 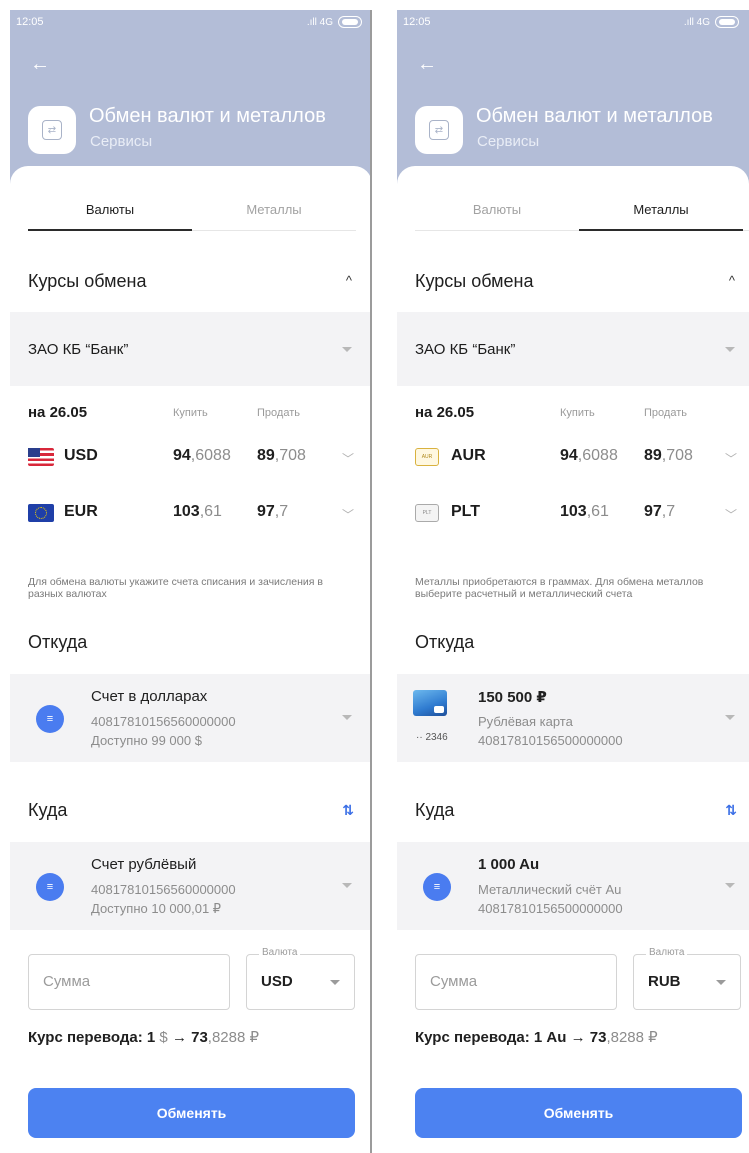 I want to click on account-available: Доступно 10 000,01 ₽, so click(x=156, y=908).